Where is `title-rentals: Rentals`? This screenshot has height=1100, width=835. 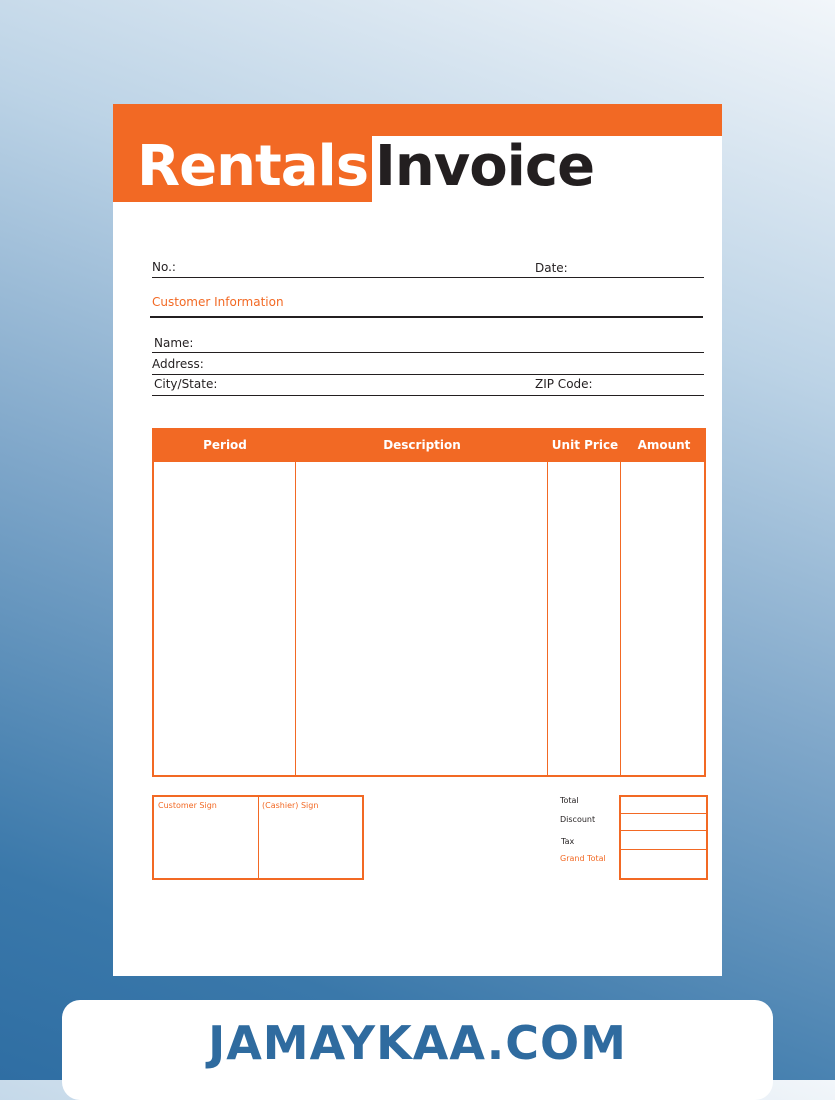 title-rentals: Rentals is located at coordinates (253, 166).